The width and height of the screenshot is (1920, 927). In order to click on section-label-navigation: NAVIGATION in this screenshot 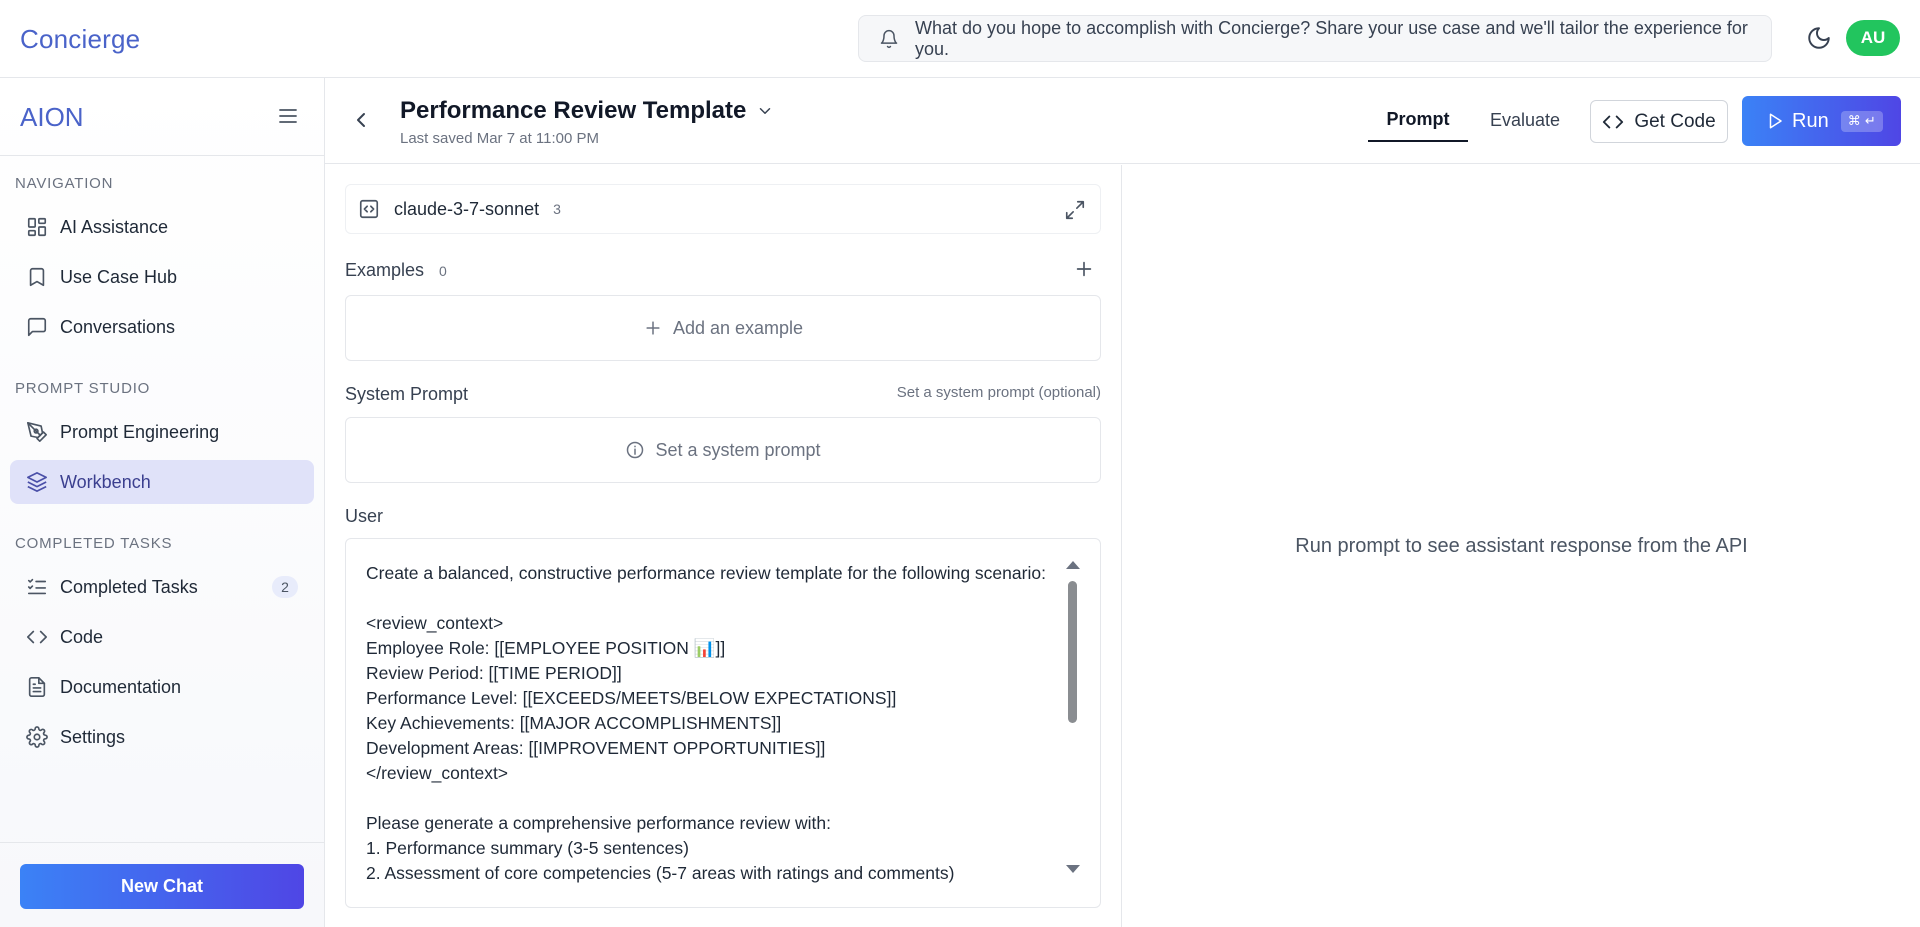, I will do `click(64, 183)`.